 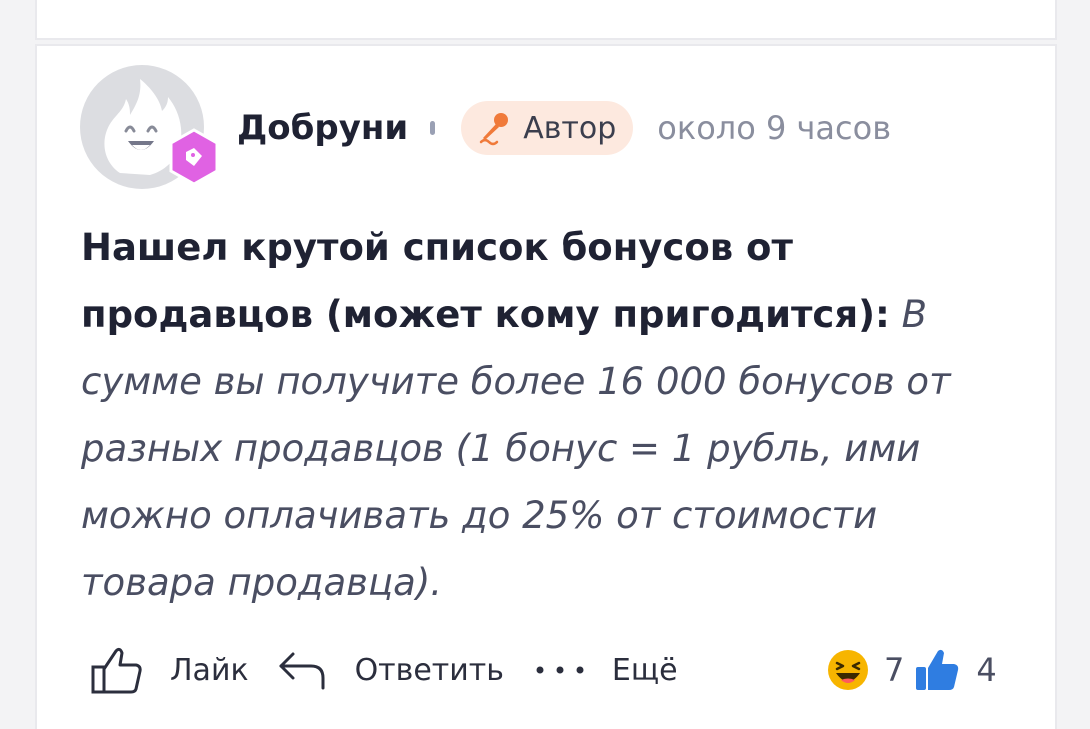 I want to click on more-dots-icon, so click(x=562, y=670).